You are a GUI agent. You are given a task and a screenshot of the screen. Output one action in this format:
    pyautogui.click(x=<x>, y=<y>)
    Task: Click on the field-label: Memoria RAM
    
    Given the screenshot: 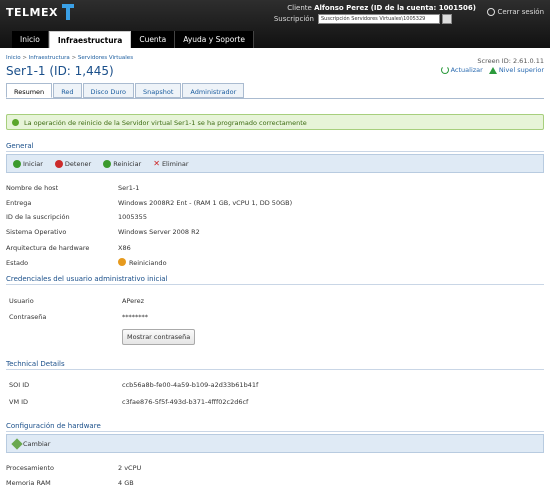 What is the action you would take?
    pyautogui.click(x=28, y=483)
    